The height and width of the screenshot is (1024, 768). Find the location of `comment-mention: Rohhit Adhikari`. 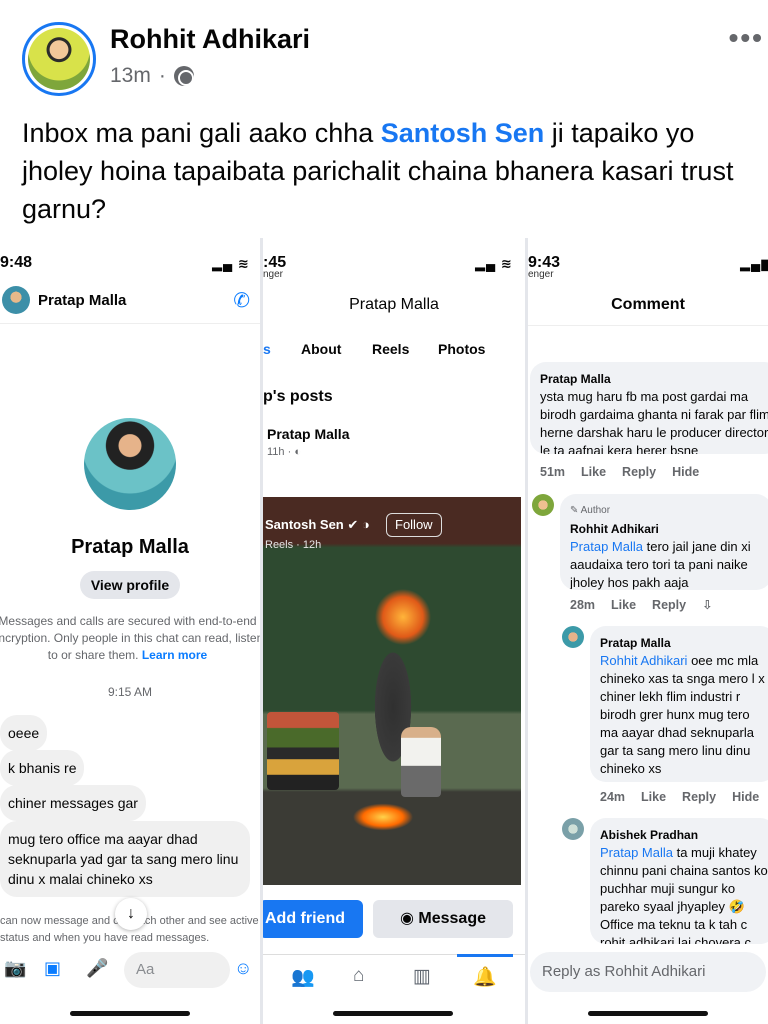

comment-mention: Rohhit Adhikari is located at coordinates (643, 660).